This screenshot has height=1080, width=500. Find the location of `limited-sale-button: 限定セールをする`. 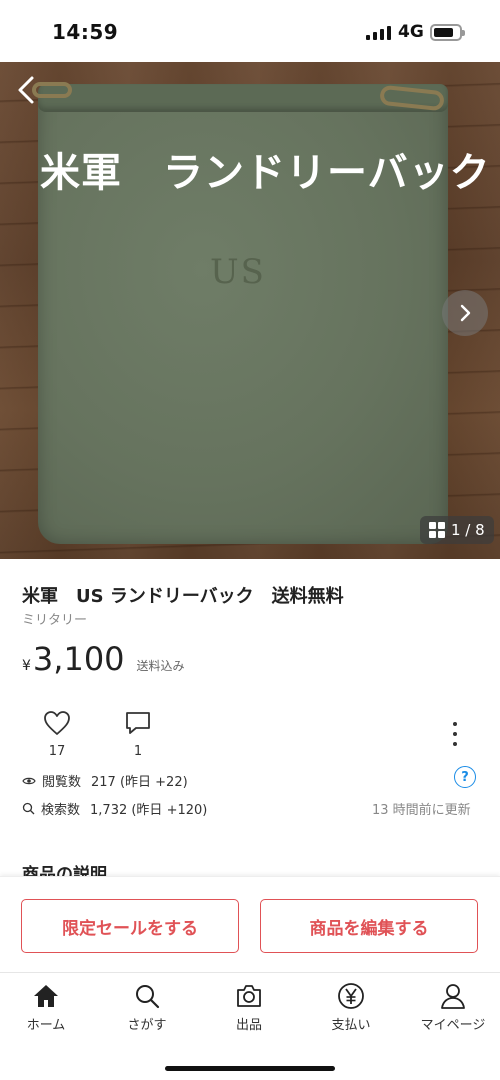

limited-sale-button: 限定セールをする is located at coordinates (130, 926).